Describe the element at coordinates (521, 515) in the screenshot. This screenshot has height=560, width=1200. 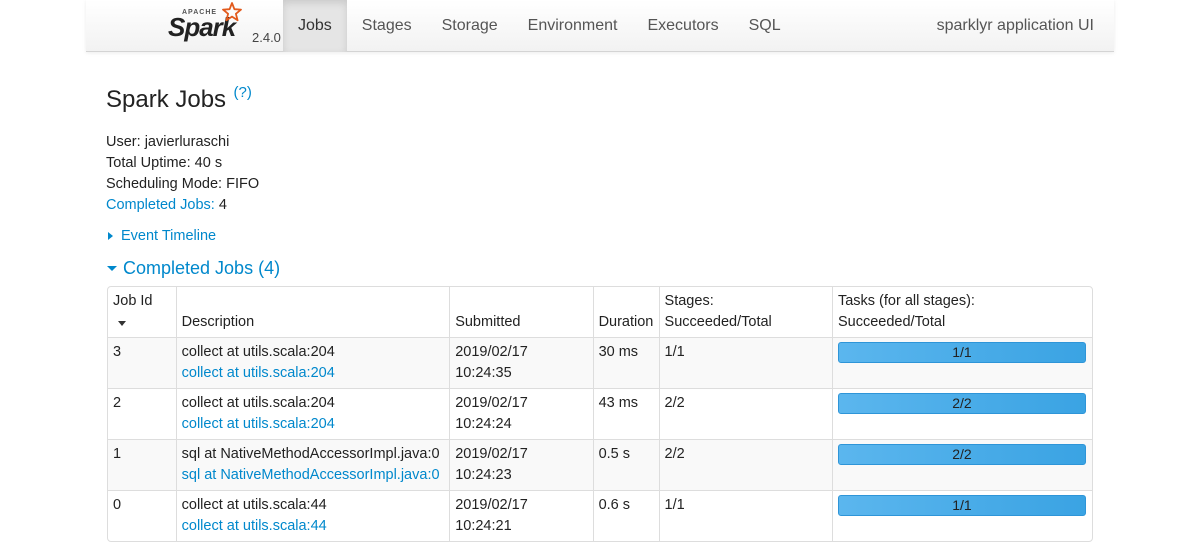
I see `submitted-cell: 2019/02/17 10:24:21` at that location.